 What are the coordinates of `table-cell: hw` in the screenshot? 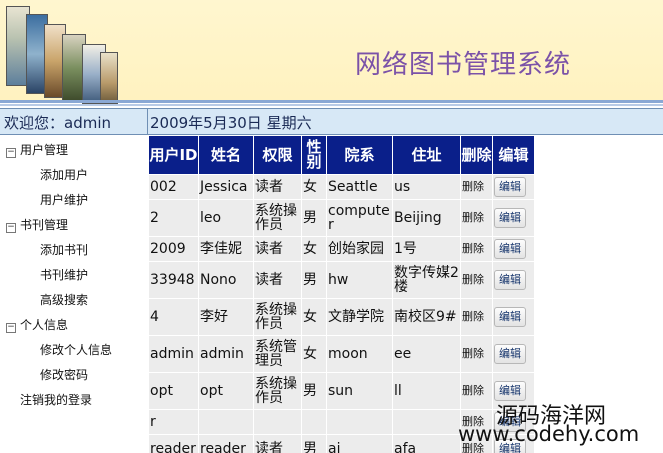 It's located at (359, 280).